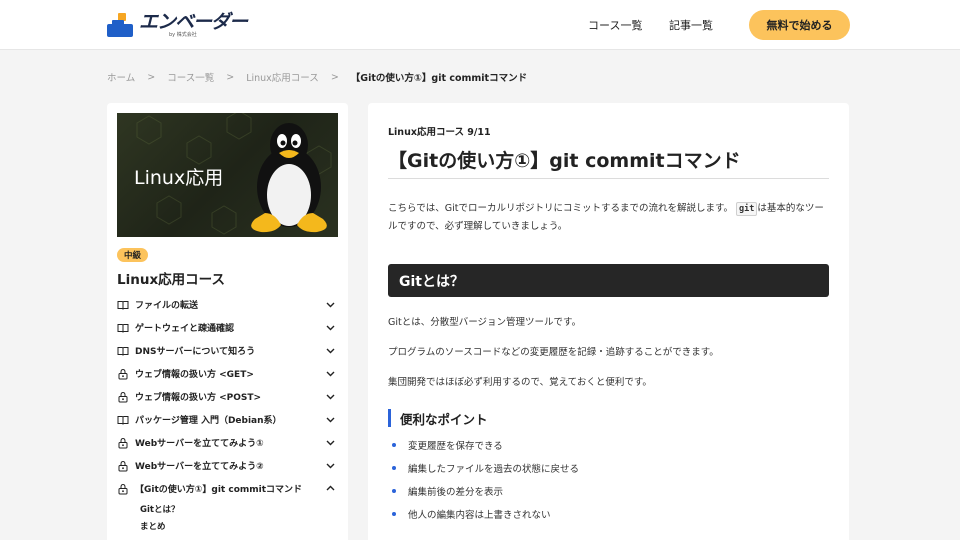 The width and height of the screenshot is (960, 540). Describe the element at coordinates (167, 306) in the screenshot. I see `lesson-label: ファイルの転送` at that location.